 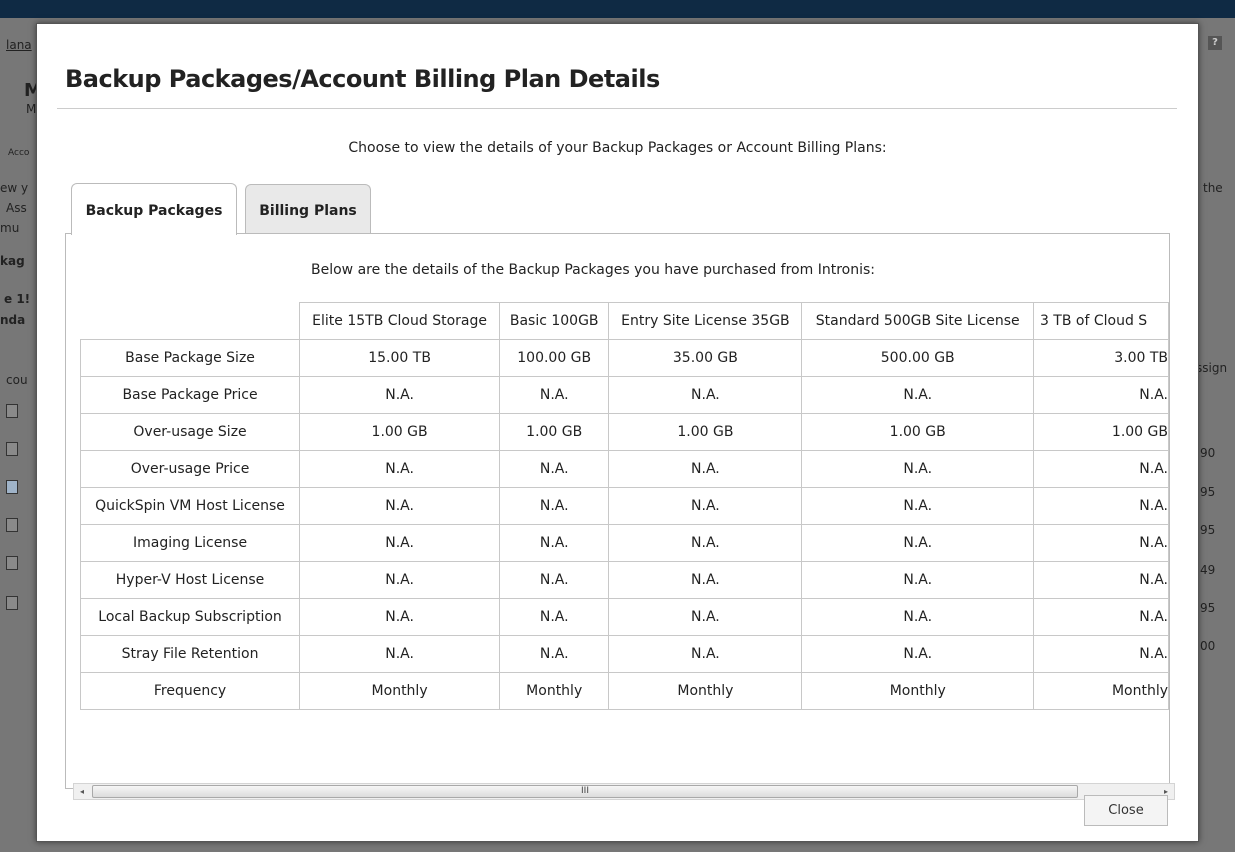 What do you see at coordinates (1215, 43) in the screenshot?
I see `help-icon: ?` at bounding box center [1215, 43].